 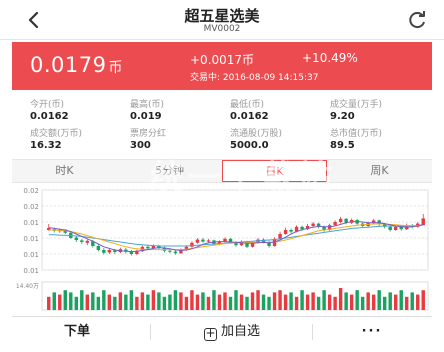 I want to click on more-button: ···, so click(x=372, y=332).